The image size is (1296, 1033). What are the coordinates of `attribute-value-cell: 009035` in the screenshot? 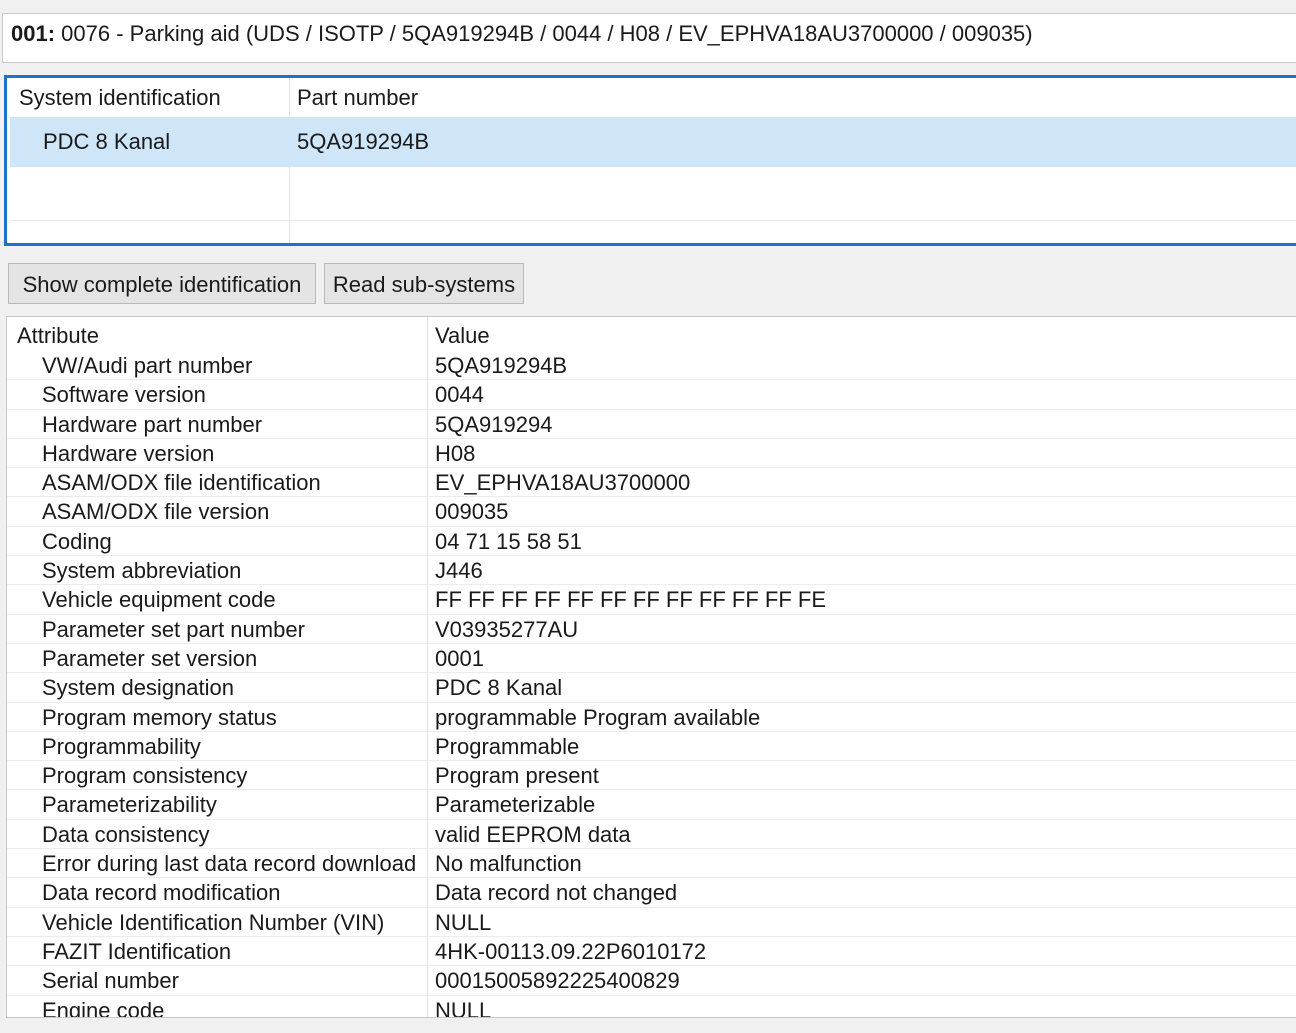 It's located at (472, 512).